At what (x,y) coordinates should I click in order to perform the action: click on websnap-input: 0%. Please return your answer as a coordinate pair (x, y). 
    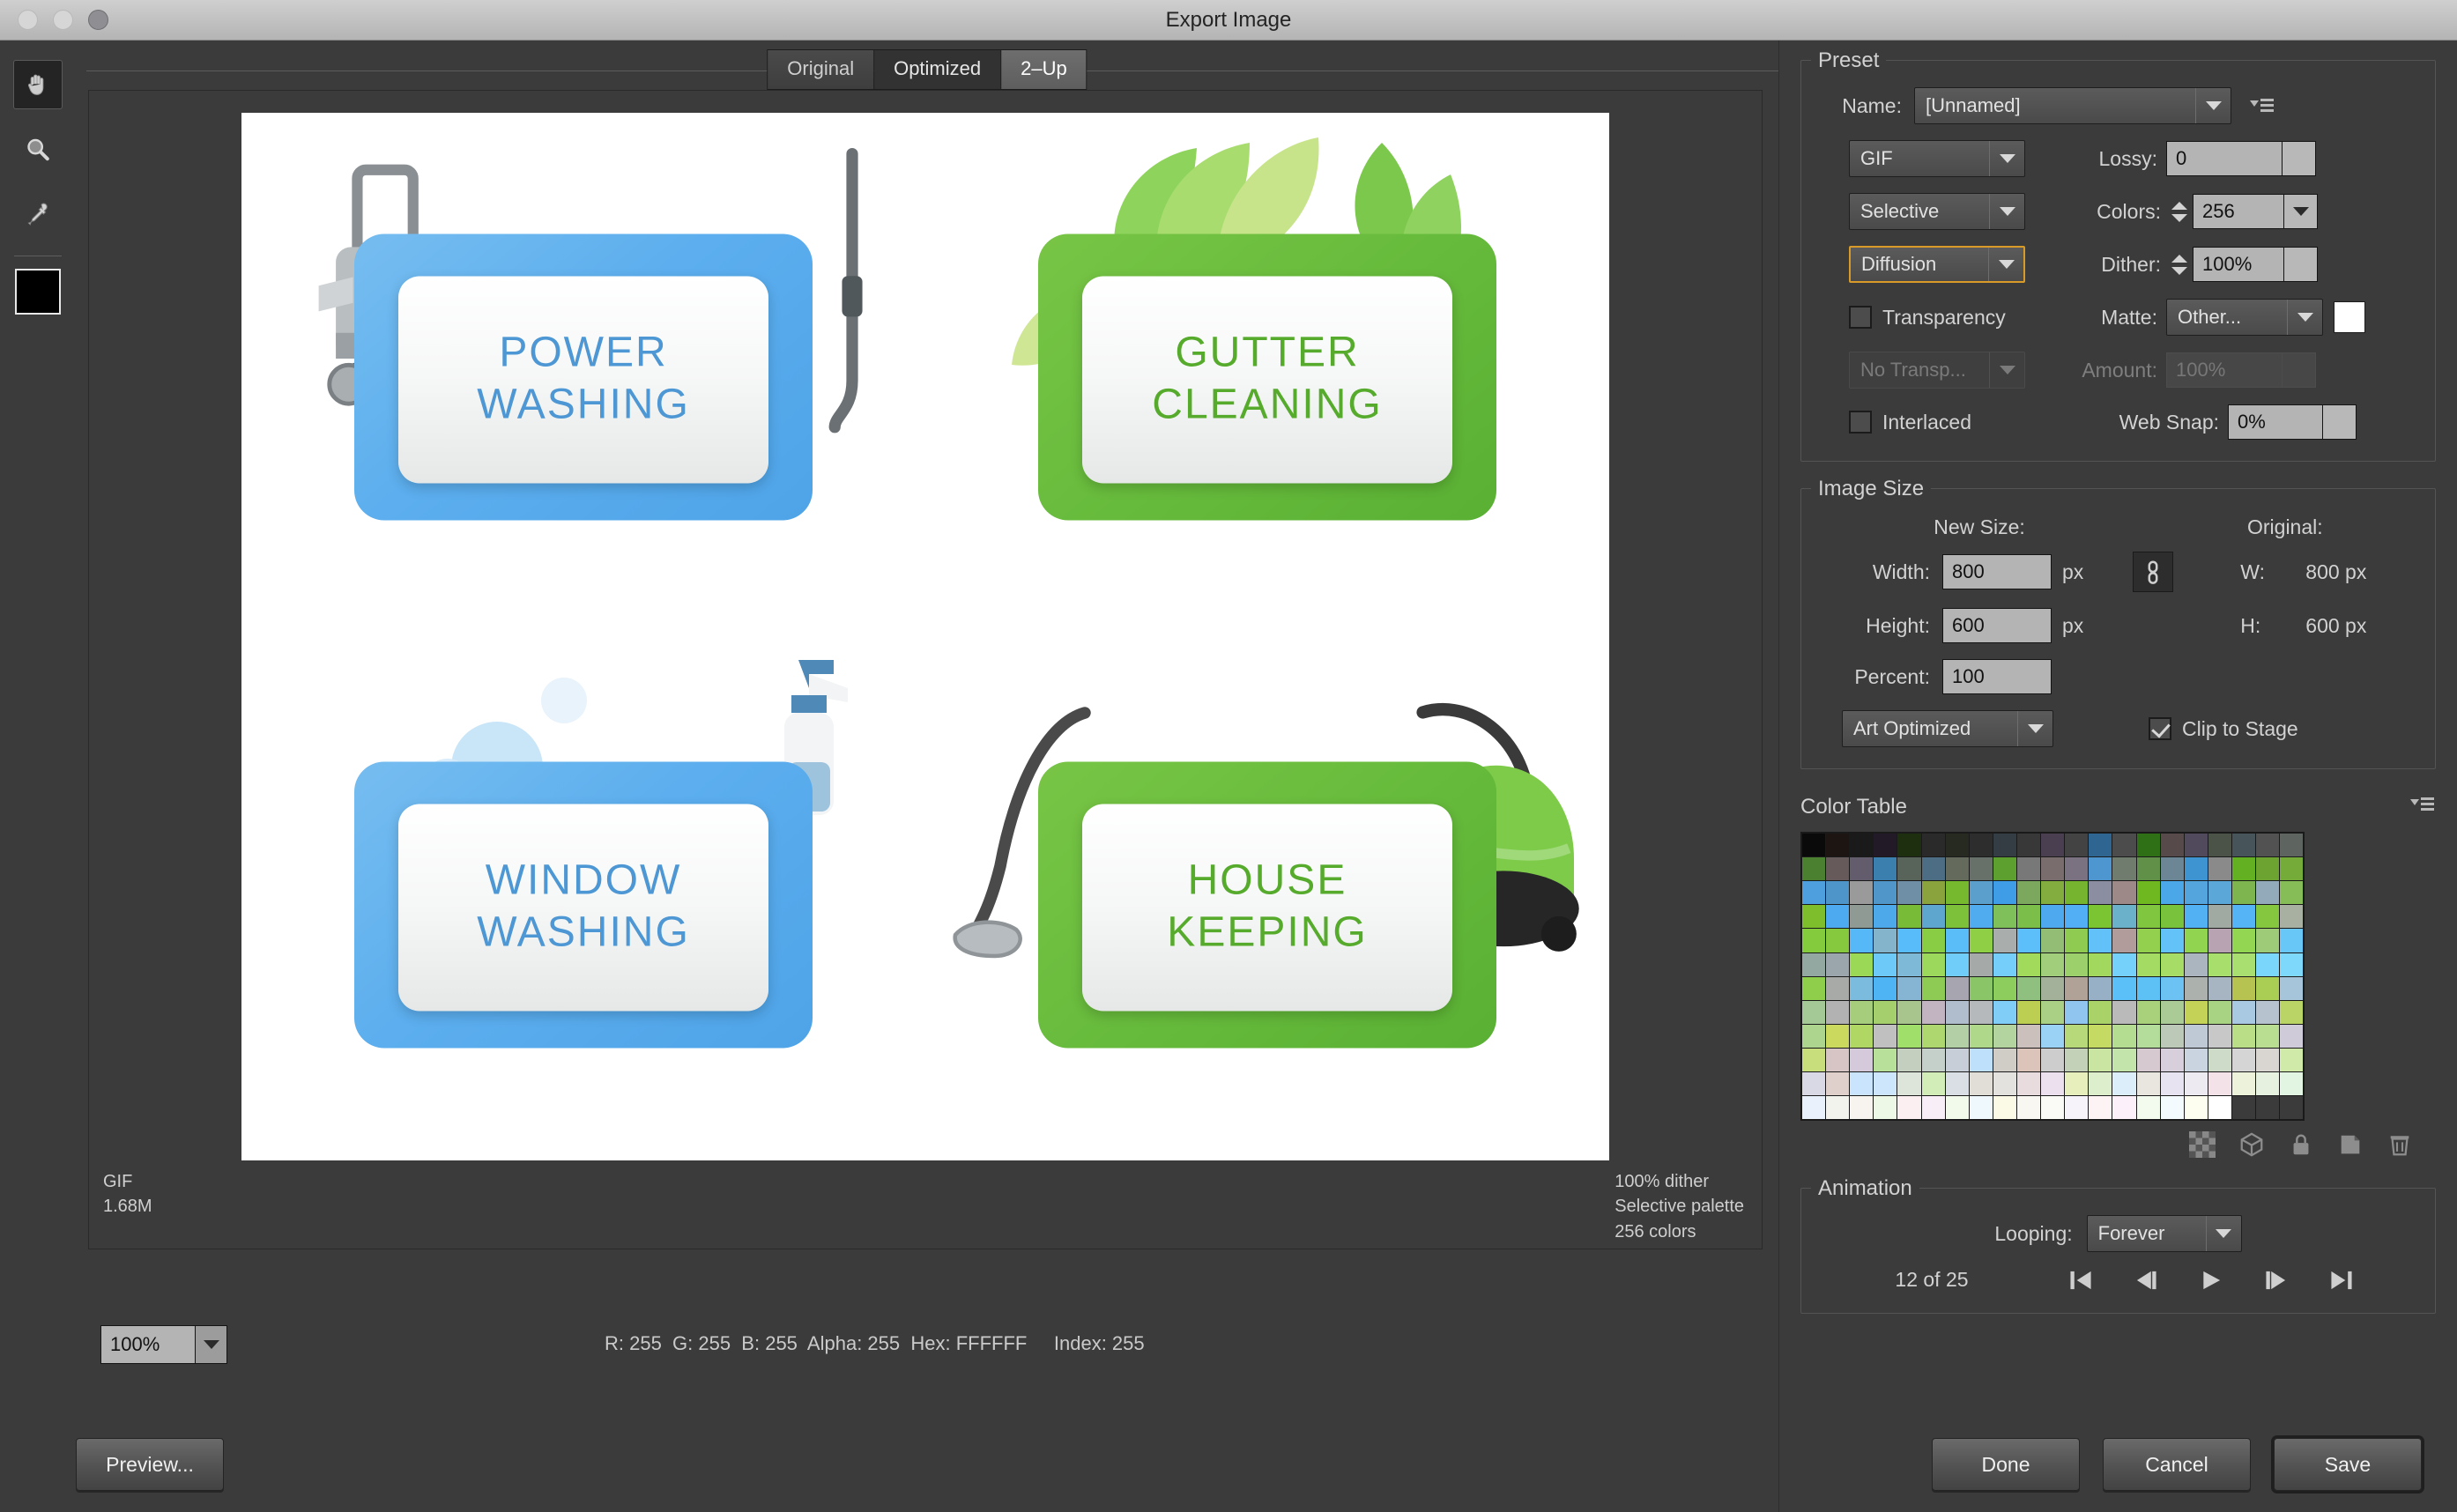
    Looking at the image, I should click on (2275, 422).